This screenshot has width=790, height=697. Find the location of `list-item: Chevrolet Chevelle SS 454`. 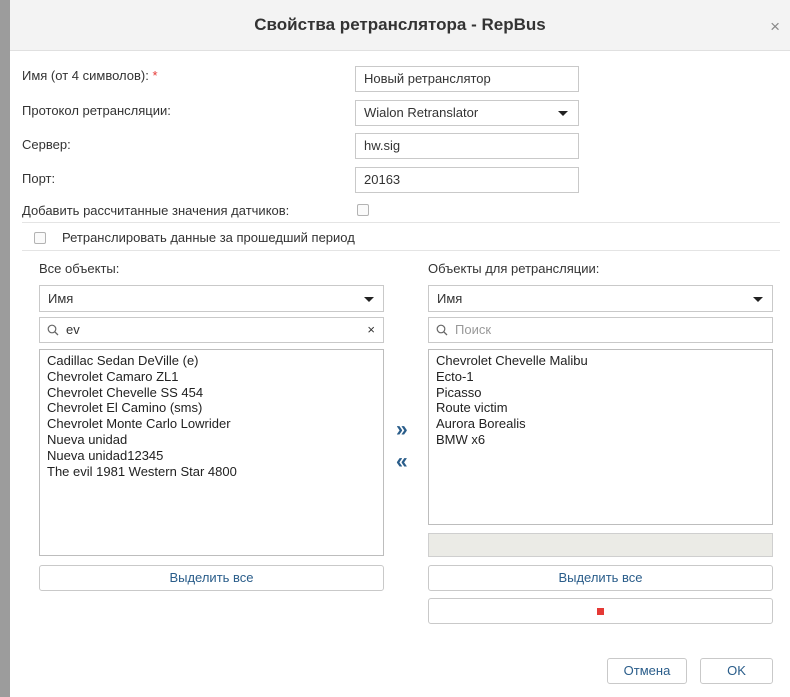

list-item: Chevrolet Chevelle SS 454 is located at coordinates (211, 393).